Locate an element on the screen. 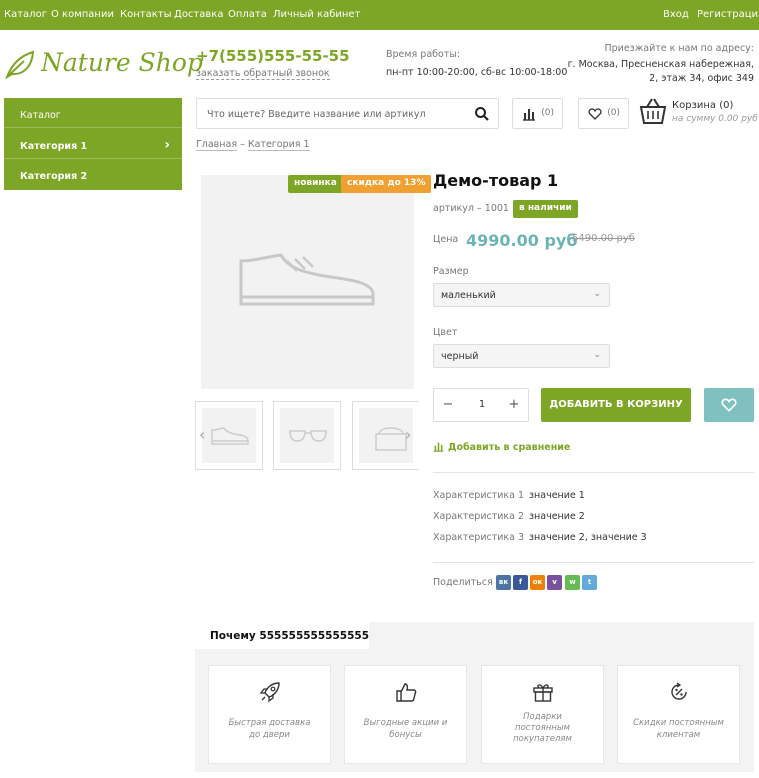 The width and height of the screenshot is (759, 778). characteristic-value: значение 1 is located at coordinates (557, 495).